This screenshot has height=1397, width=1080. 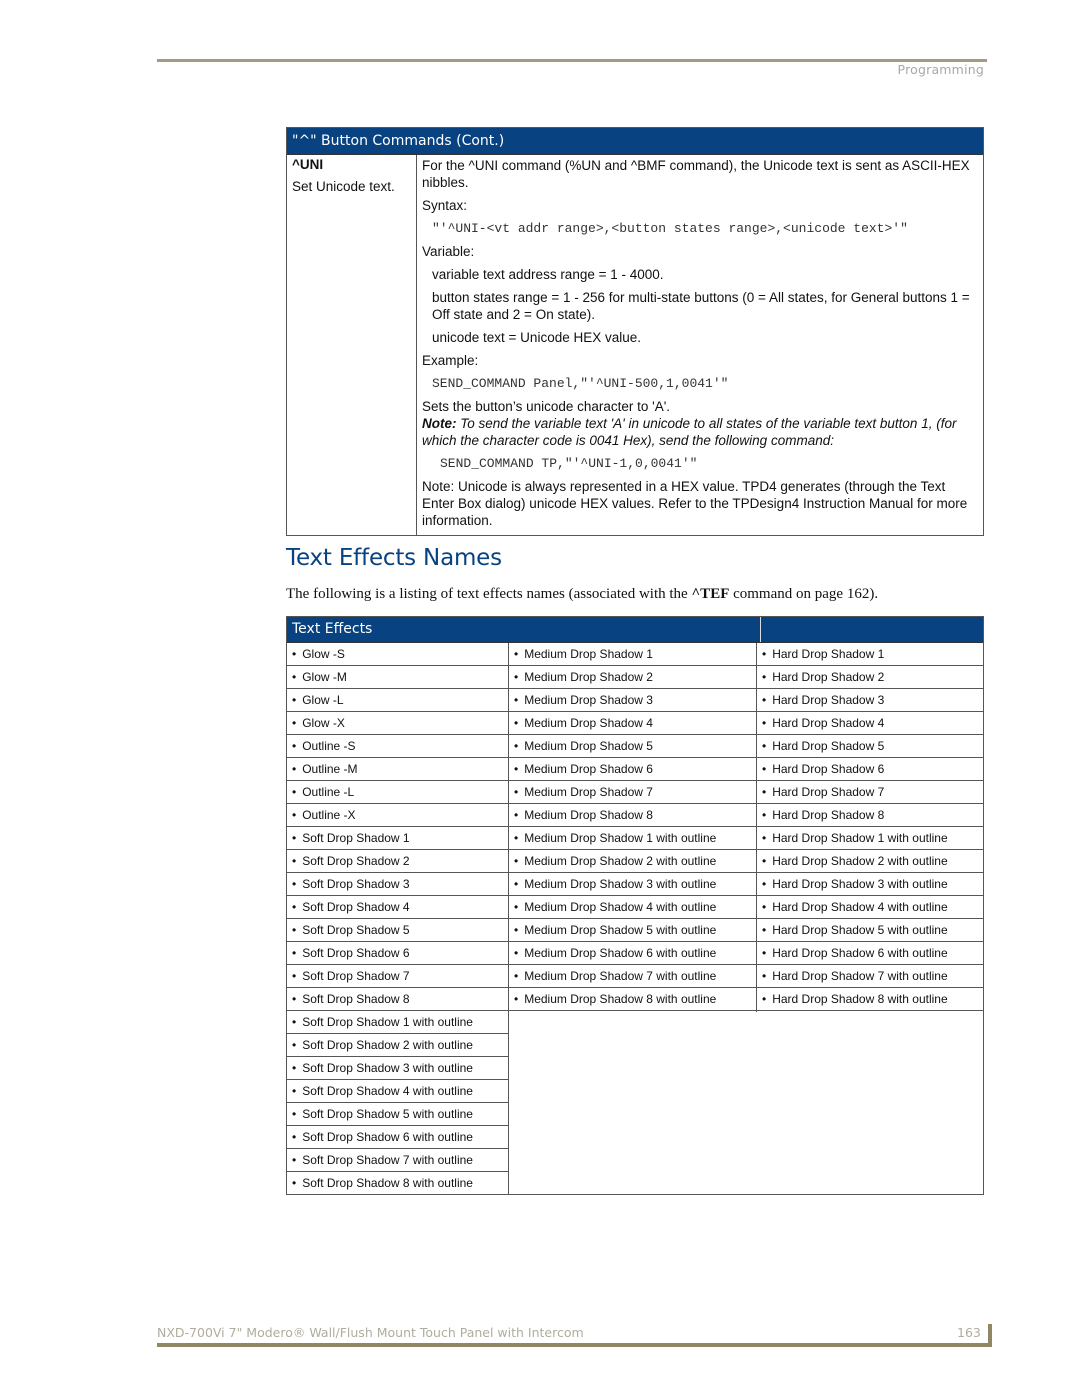 What do you see at coordinates (632, 999) in the screenshot?
I see `effect-cell: • Medium Drop Shadow 8 with outline` at bounding box center [632, 999].